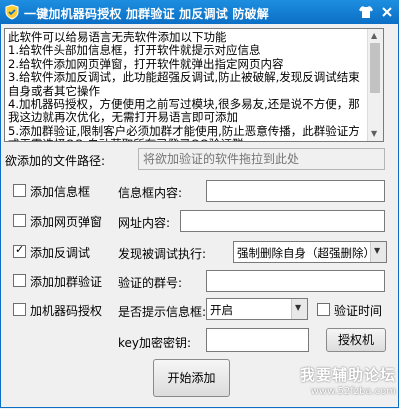  Describe the element at coordinates (295, 281) in the screenshot. I see `group-number-input` at that location.